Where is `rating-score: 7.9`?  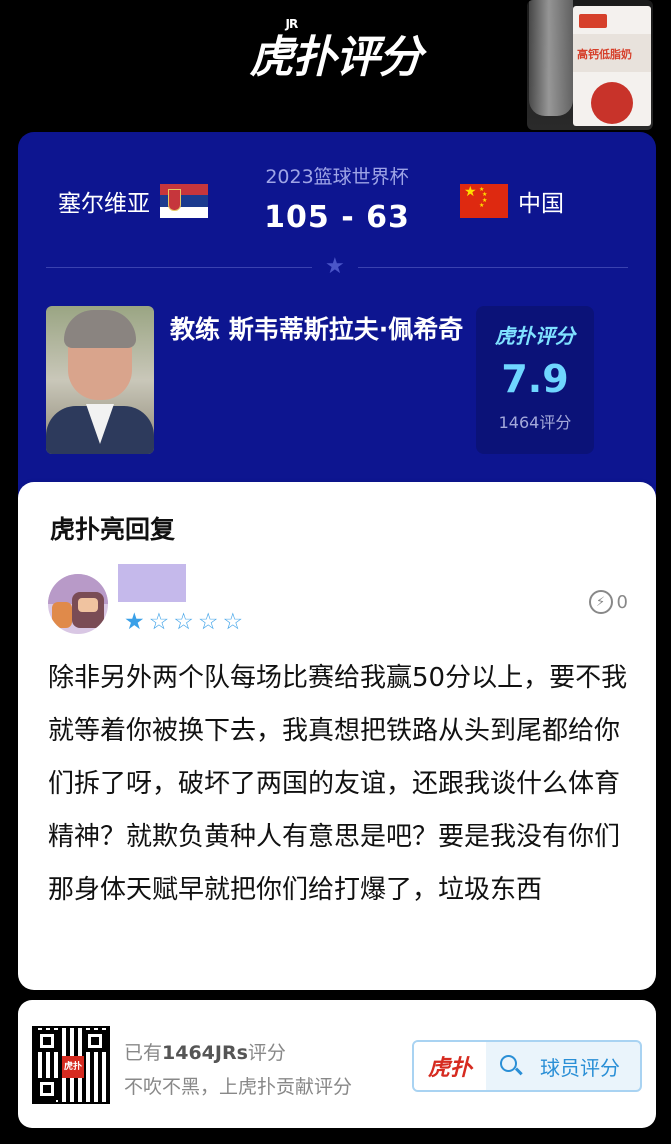 rating-score: 7.9 is located at coordinates (535, 379).